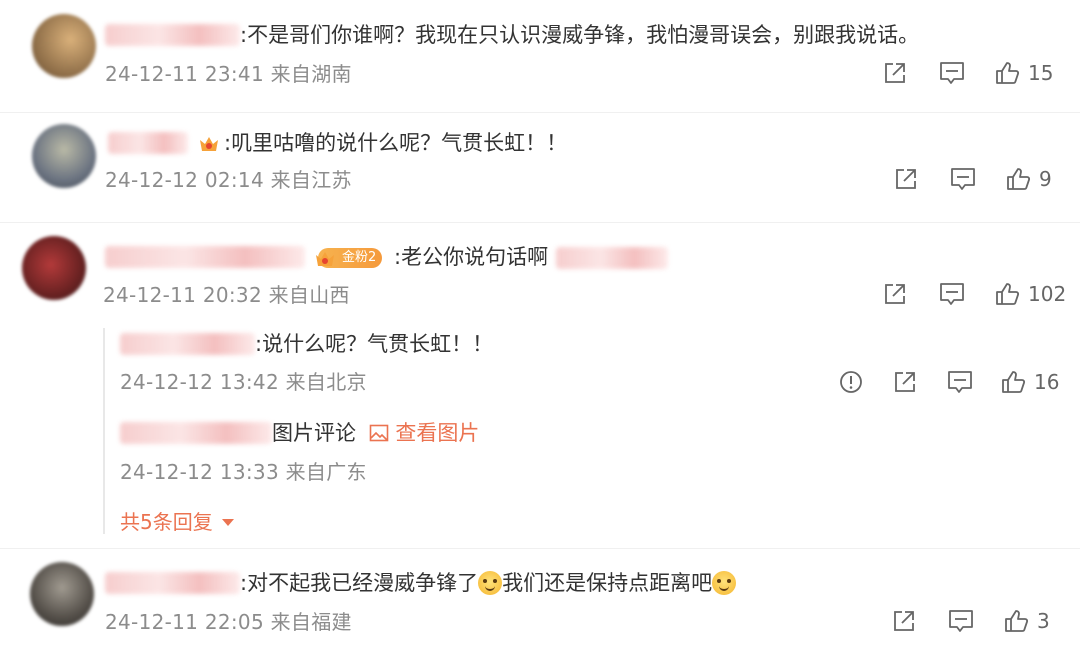  Describe the element at coordinates (1041, 73) in the screenshot. I see `like-count: 15` at that location.